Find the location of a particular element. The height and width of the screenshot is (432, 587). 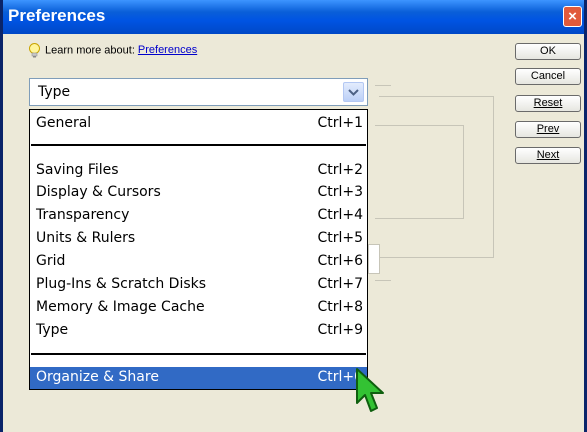

lightbulb-icon is located at coordinates (34, 50).